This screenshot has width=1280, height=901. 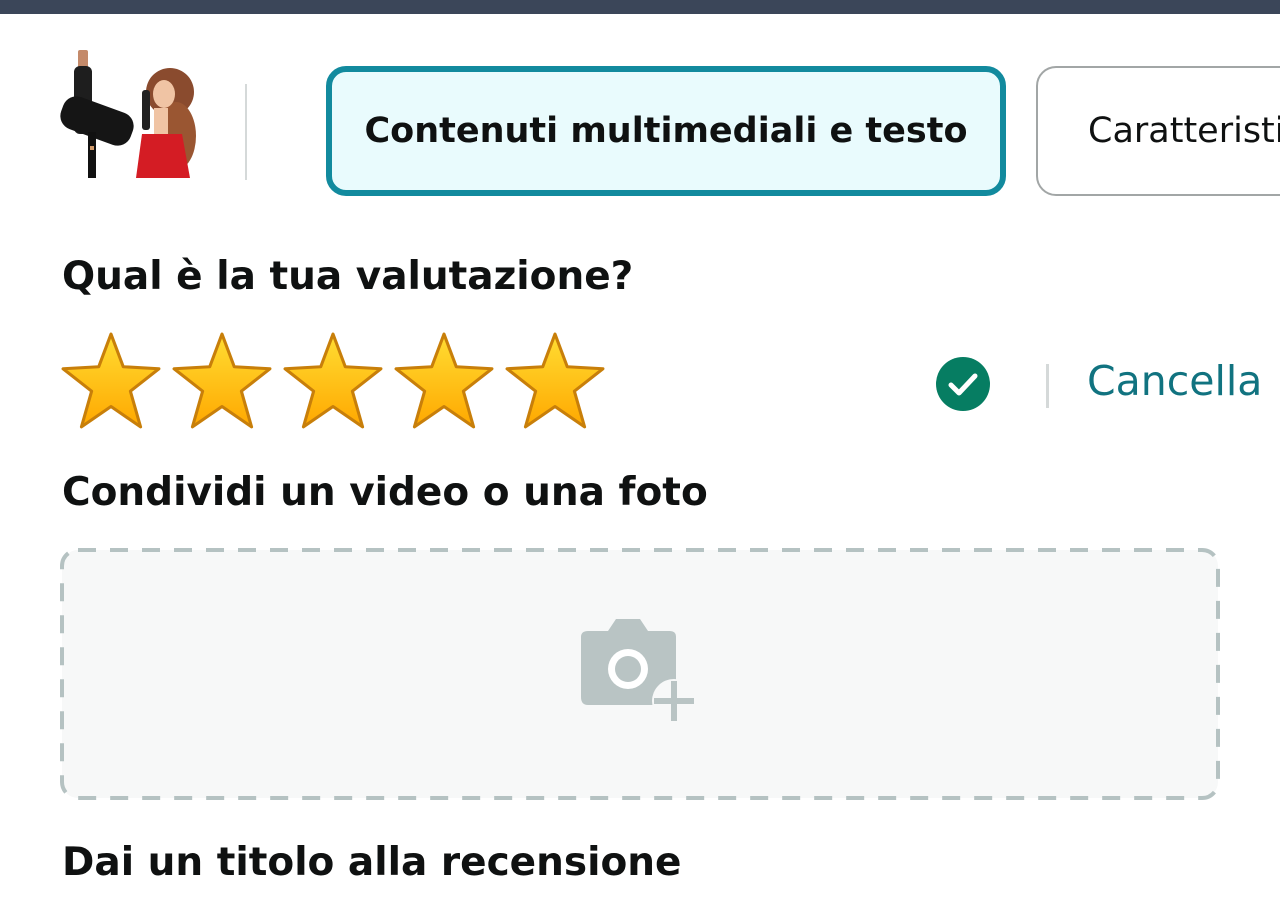 What do you see at coordinates (444, 381) in the screenshot?
I see `star-4-icon` at bounding box center [444, 381].